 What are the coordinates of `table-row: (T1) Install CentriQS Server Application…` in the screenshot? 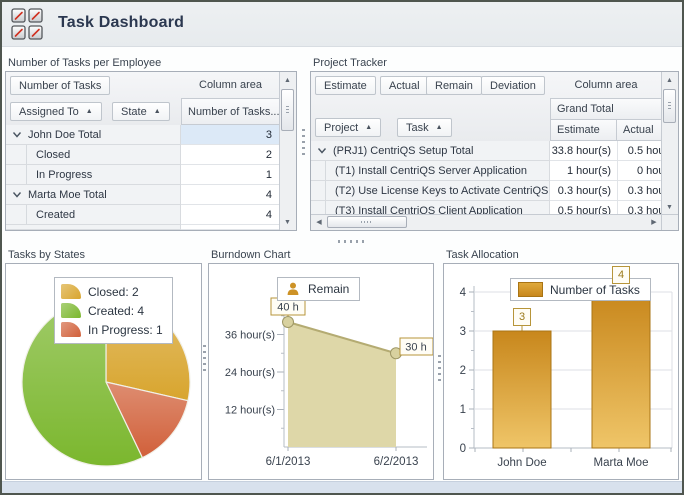 It's located at (494, 171).